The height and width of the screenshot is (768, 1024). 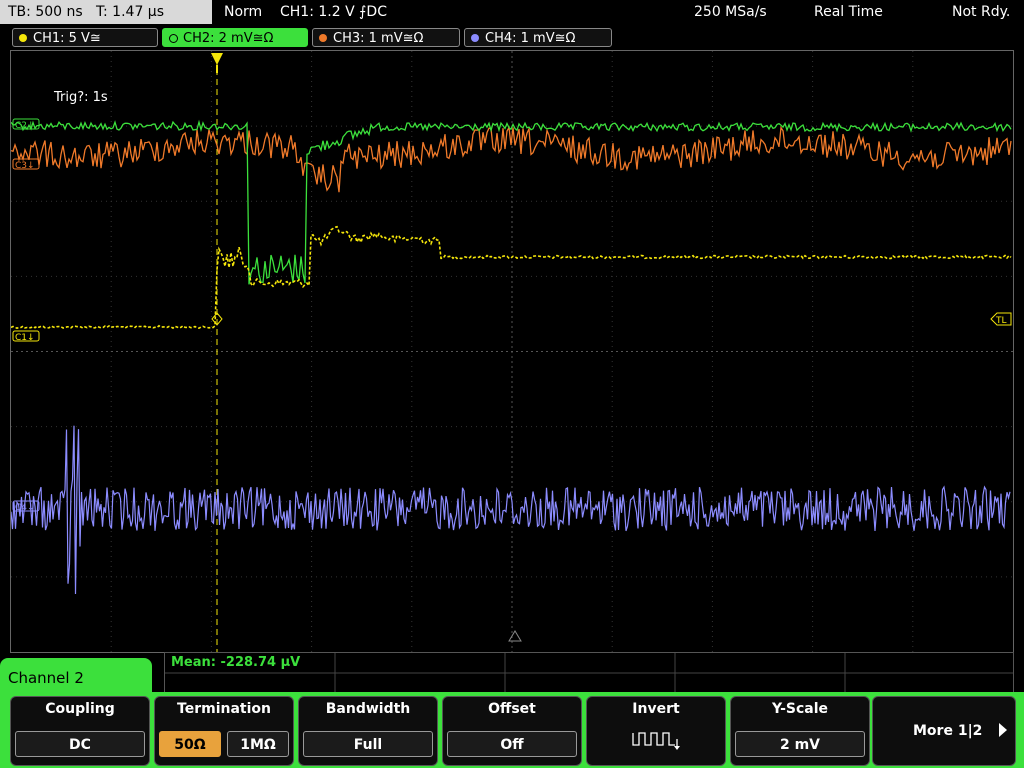 I want to click on offset-label: Offset, so click(x=512, y=709).